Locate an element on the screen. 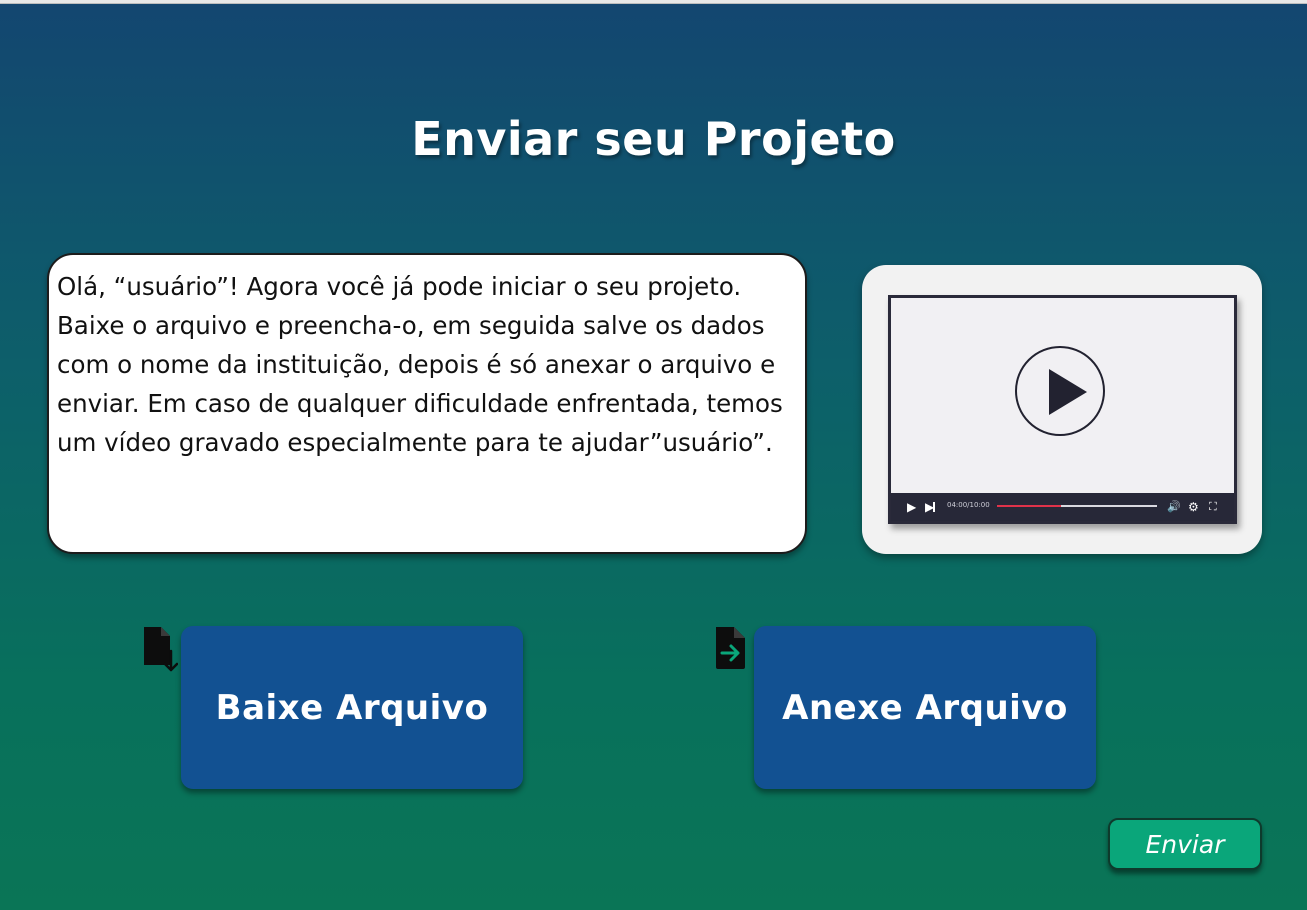  video-controls: ▶ ▶​ 04:00/10:00 🔊 ⚙ ⛶ is located at coordinates (1062, 507).